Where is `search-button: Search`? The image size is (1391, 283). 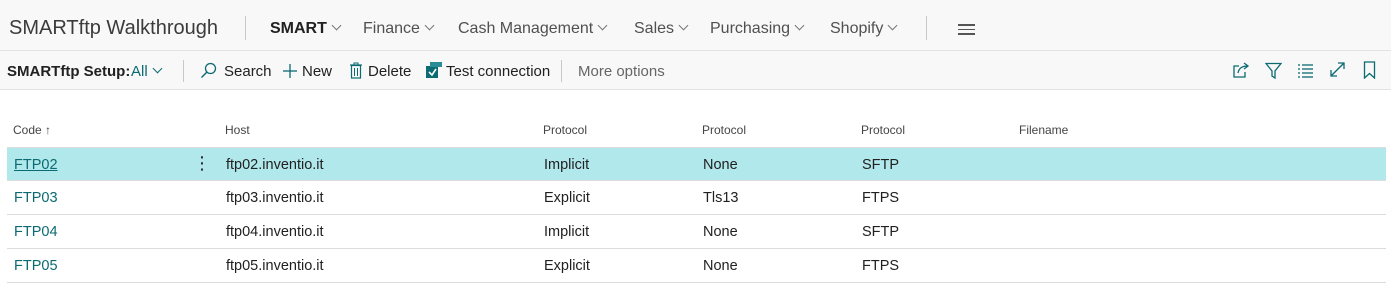
search-button: Search is located at coordinates (248, 71).